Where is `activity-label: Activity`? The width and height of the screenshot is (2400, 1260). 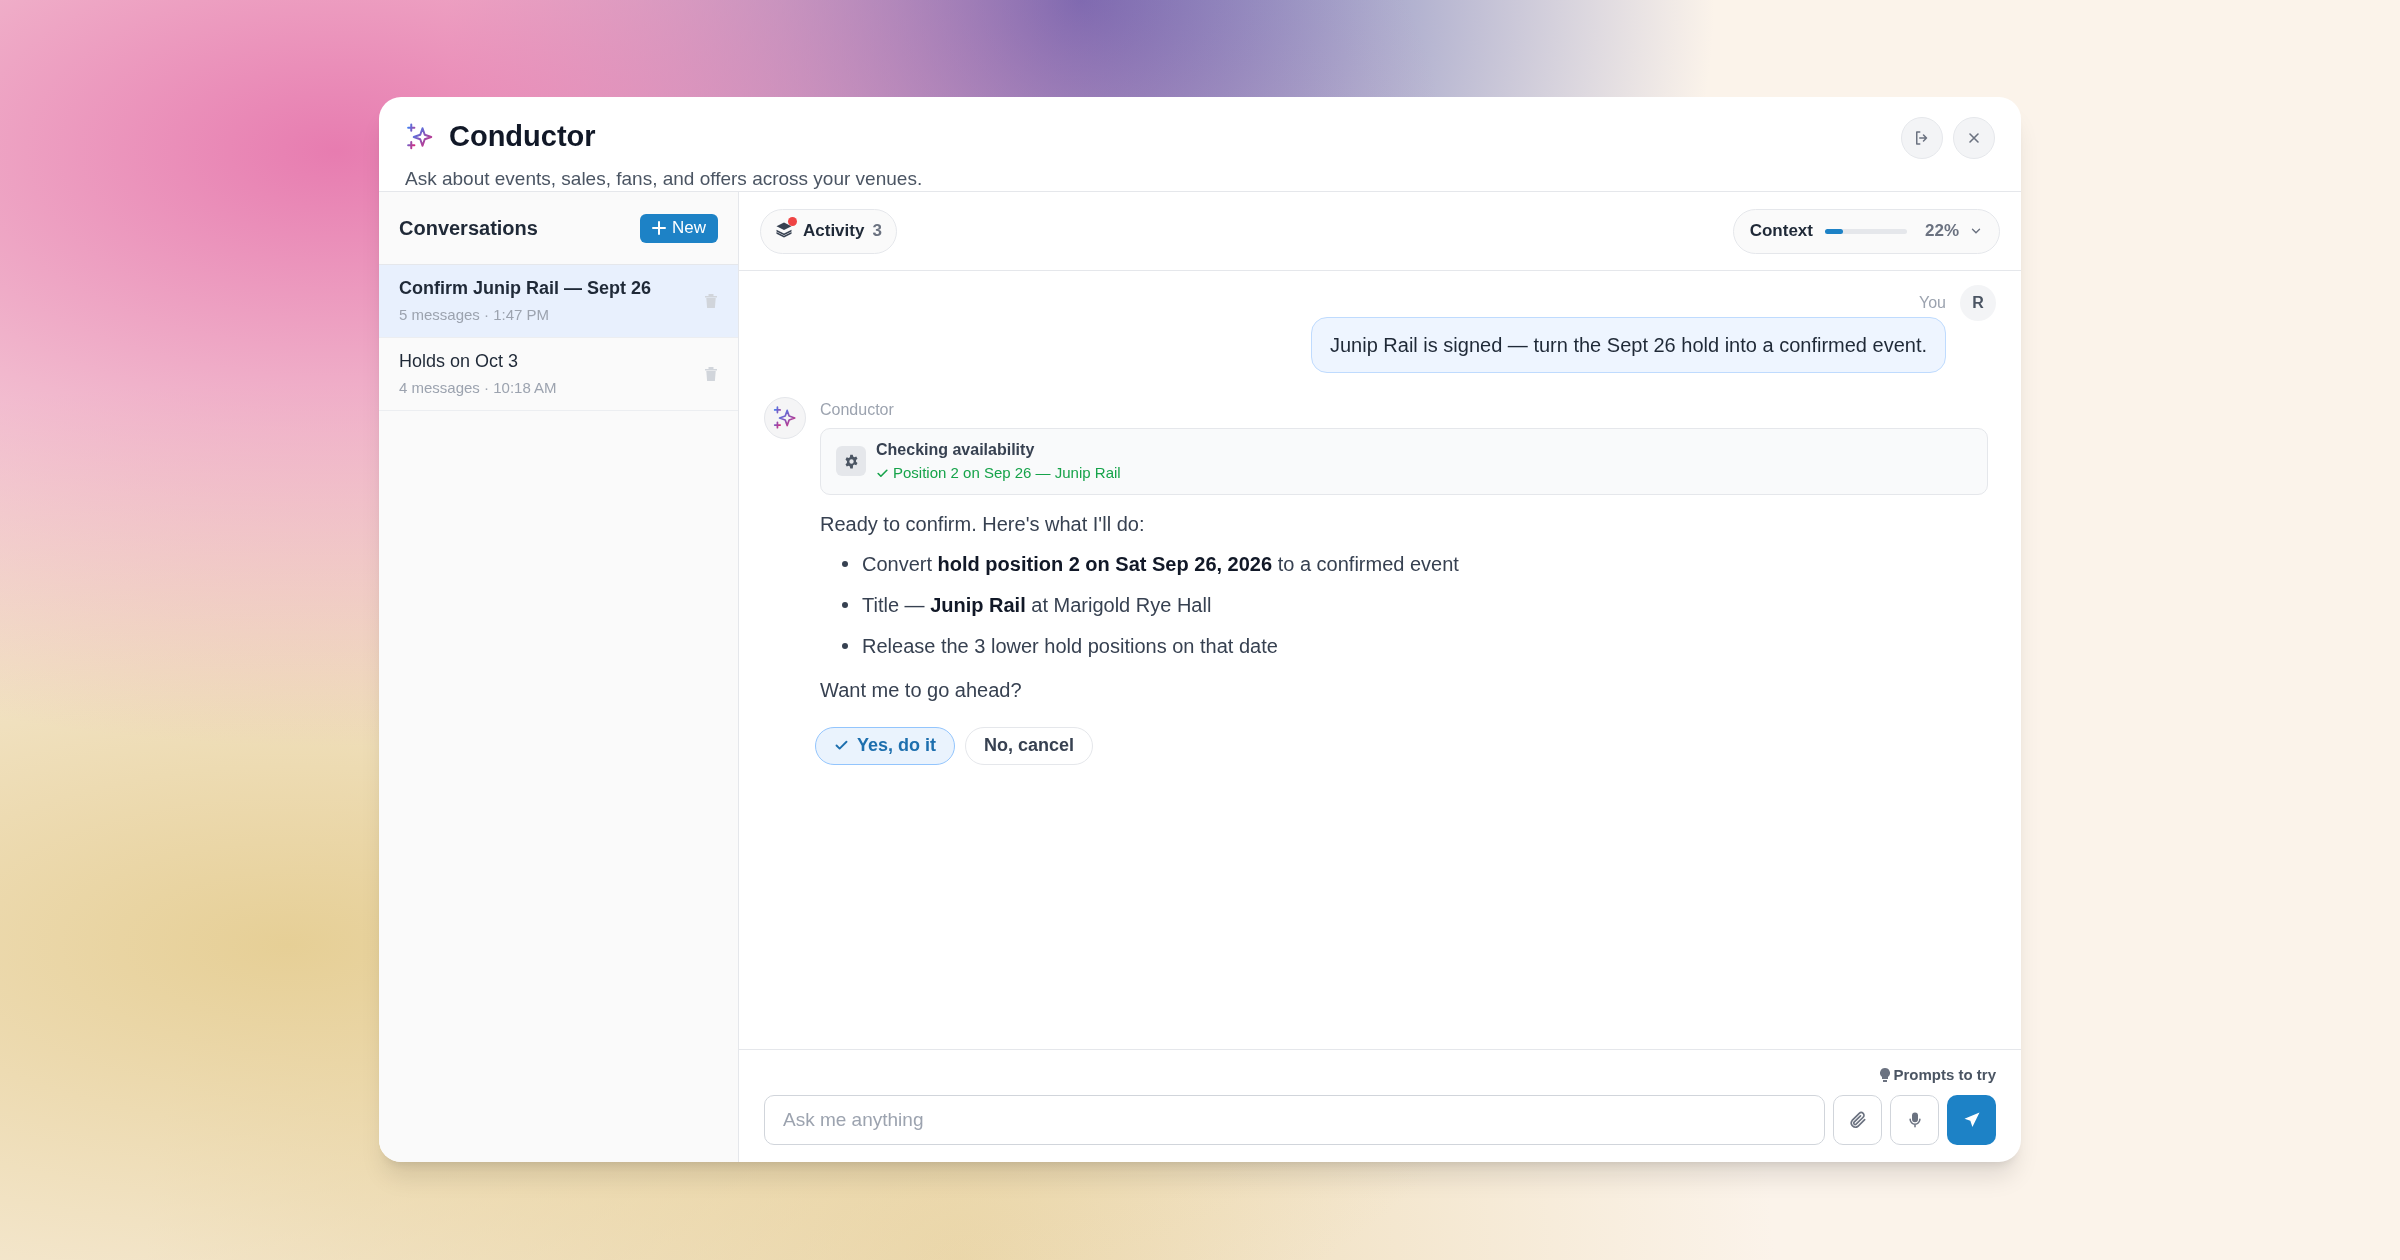
activity-label: Activity is located at coordinates (834, 231).